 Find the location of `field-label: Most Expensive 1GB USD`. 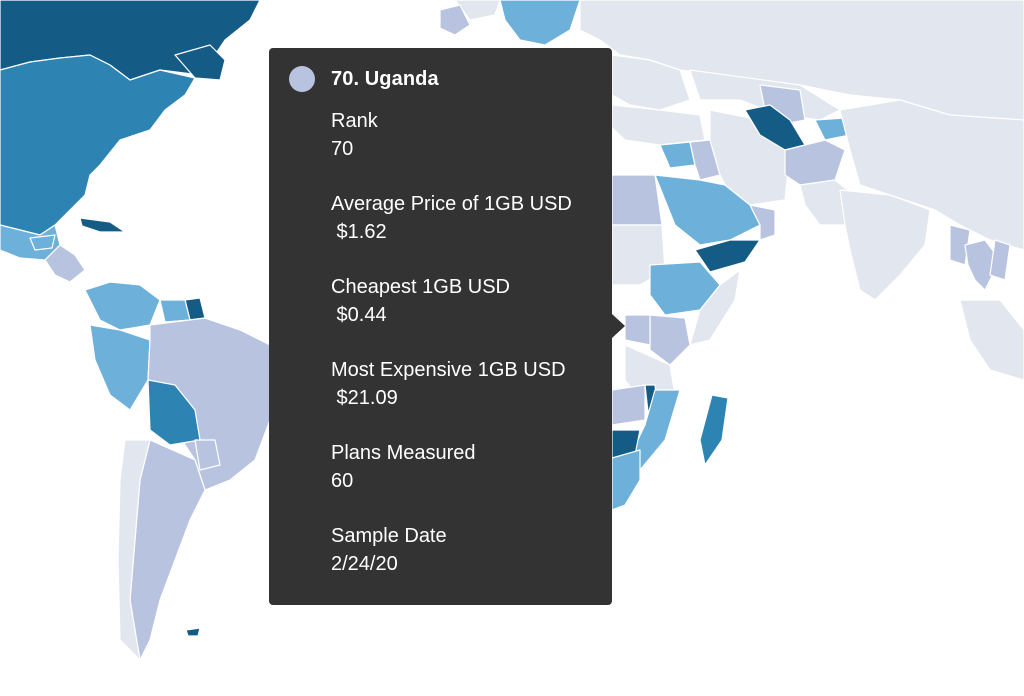

field-label: Most Expensive 1GB USD is located at coordinates (448, 370).